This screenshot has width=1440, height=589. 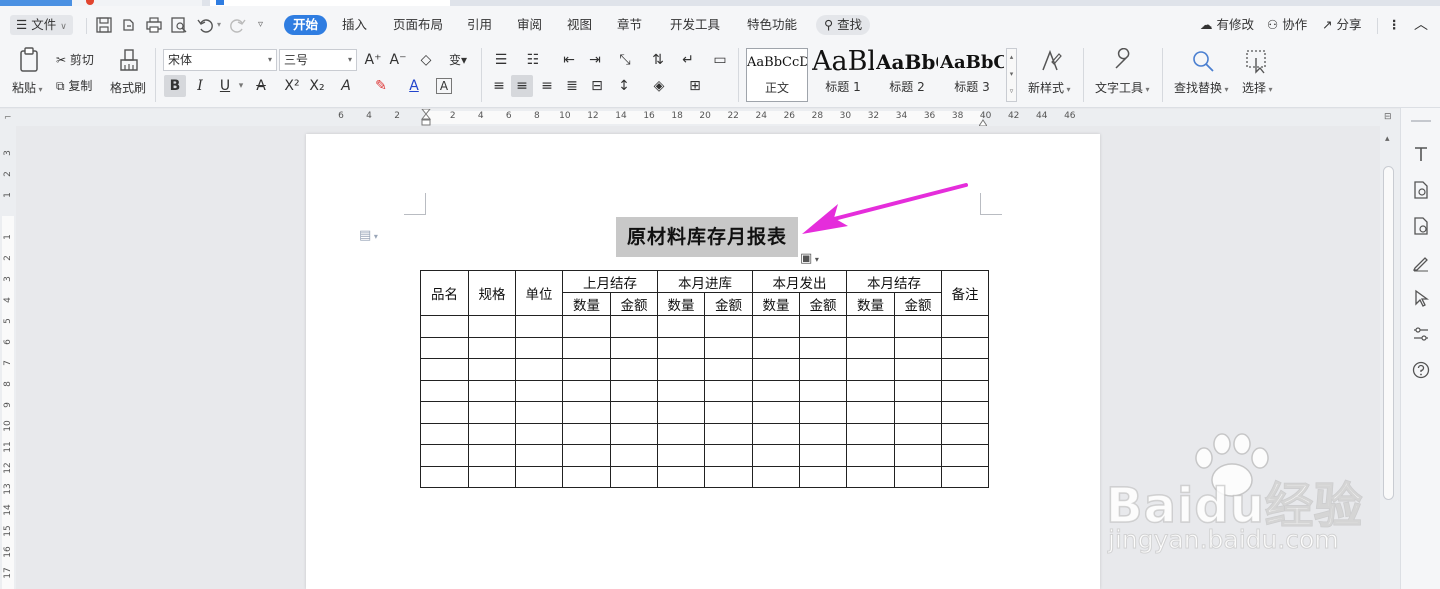 What do you see at coordinates (238, 25) in the screenshot?
I see `redo-icon` at bounding box center [238, 25].